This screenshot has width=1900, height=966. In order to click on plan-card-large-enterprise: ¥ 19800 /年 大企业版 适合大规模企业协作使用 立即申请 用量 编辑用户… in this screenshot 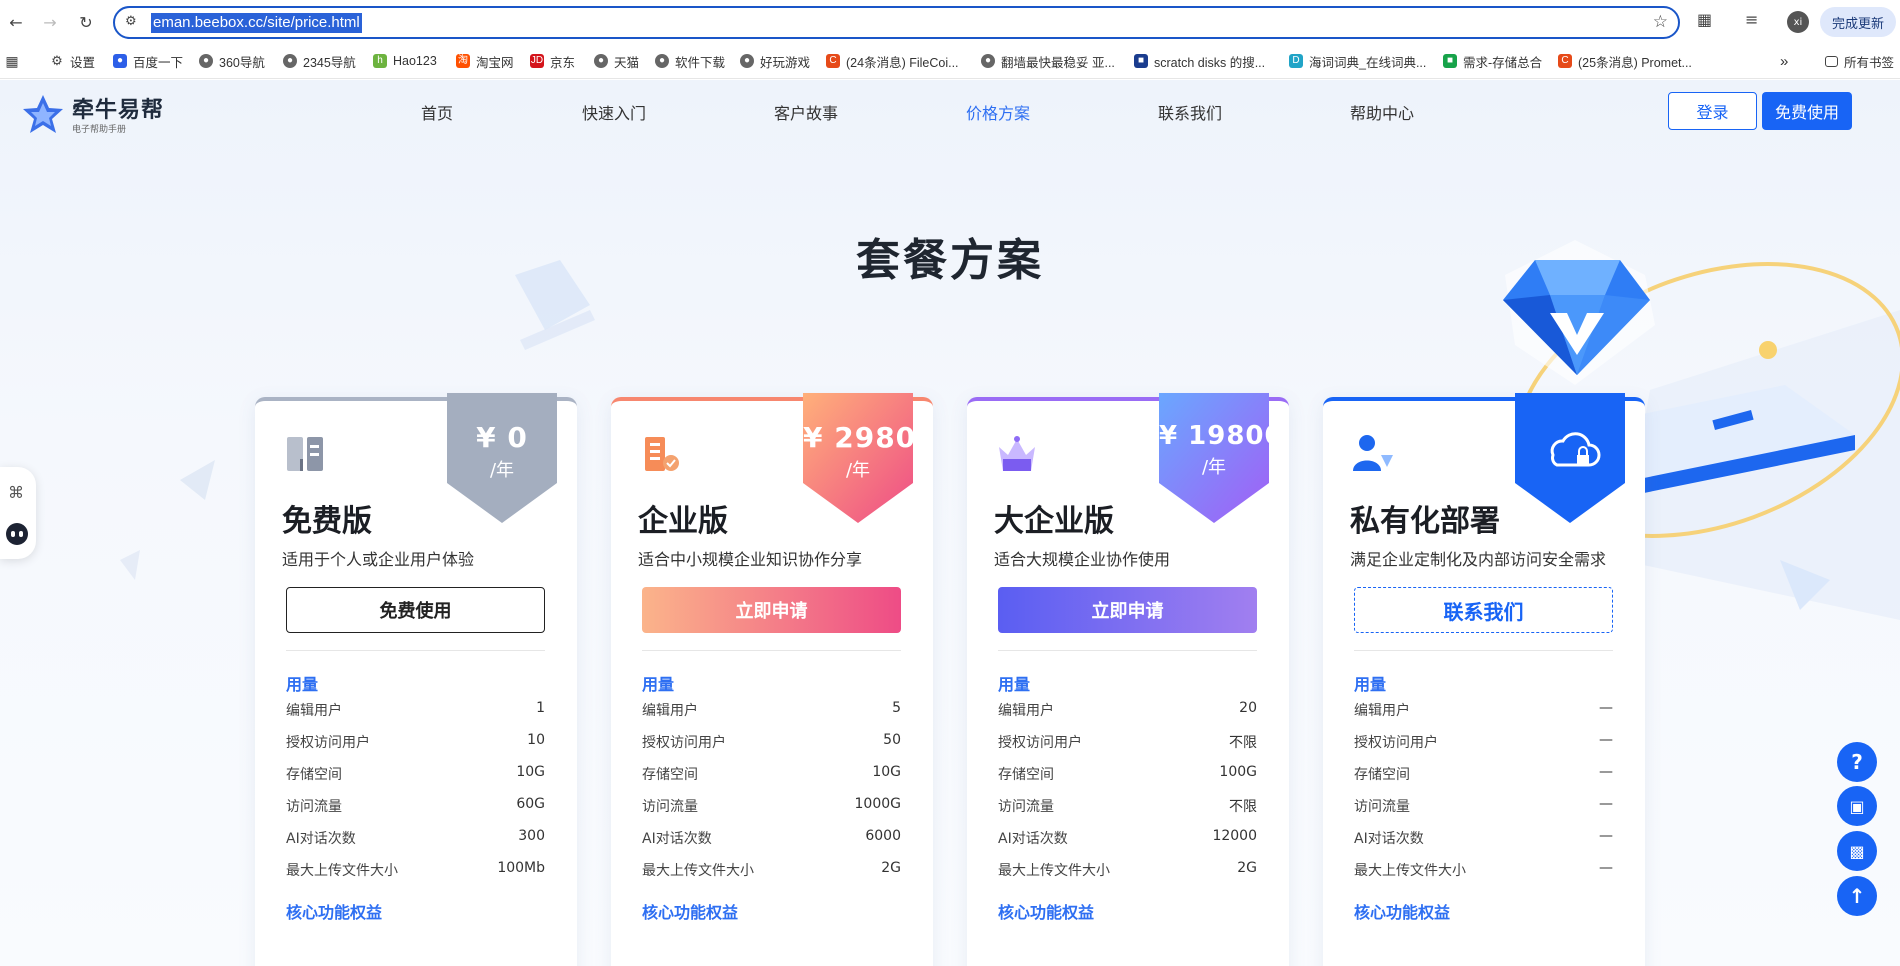, I will do `click(1128, 679)`.